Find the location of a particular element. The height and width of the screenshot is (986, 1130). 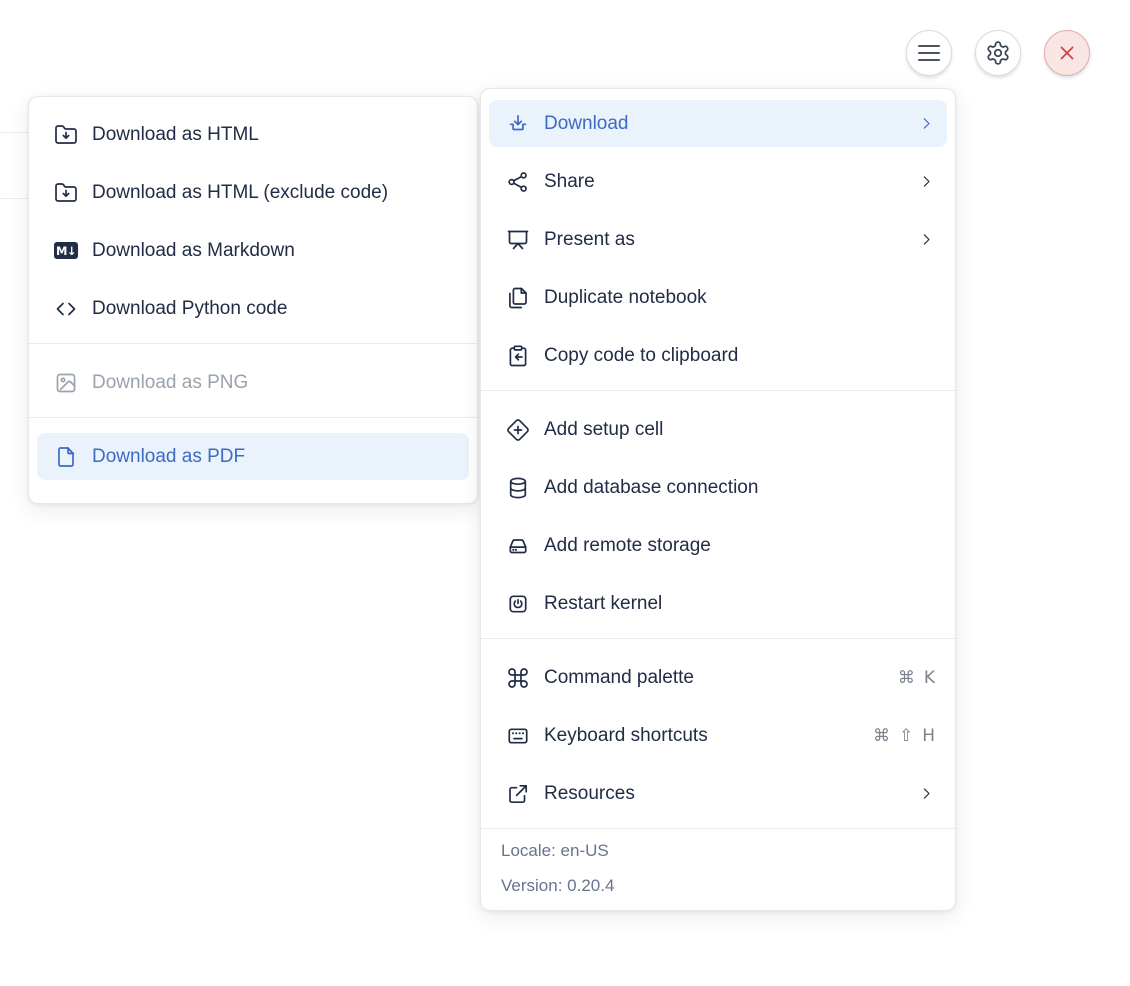

menu-item-download-as-html-exclude-code: Download as HTML (exclude code) is located at coordinates (253, 192).